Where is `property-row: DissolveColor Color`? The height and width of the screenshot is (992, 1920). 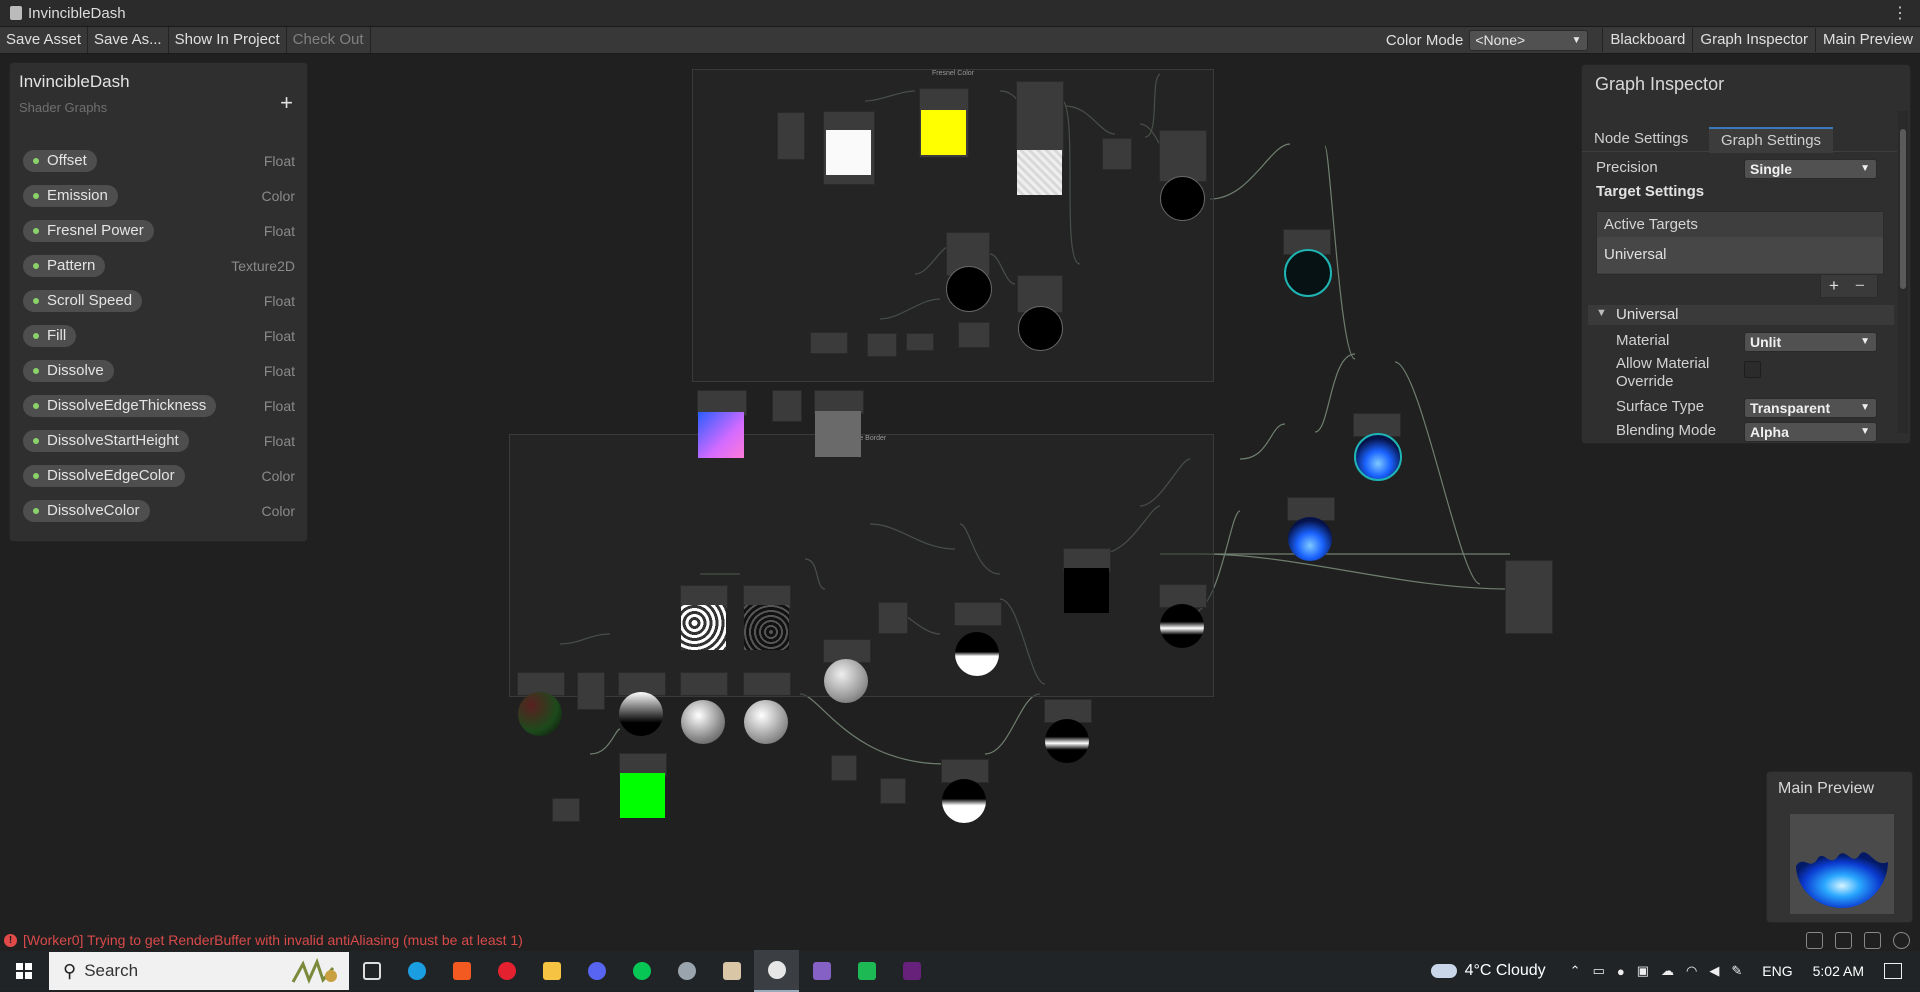
property-row: DissolveColor Color is located at coordinates (162, 512).